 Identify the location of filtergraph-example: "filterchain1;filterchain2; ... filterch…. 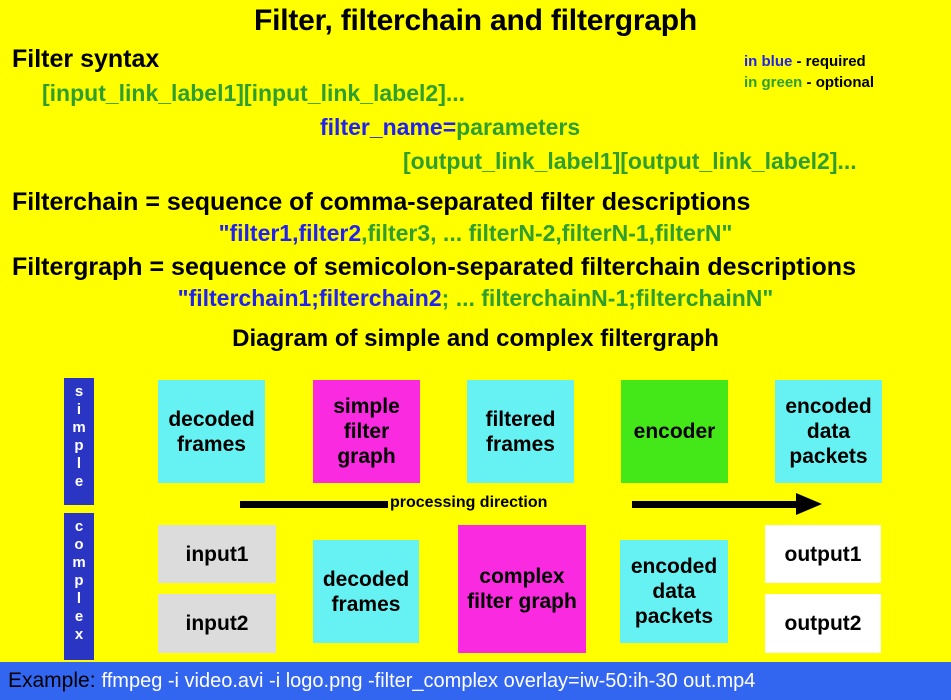
(475, 298).